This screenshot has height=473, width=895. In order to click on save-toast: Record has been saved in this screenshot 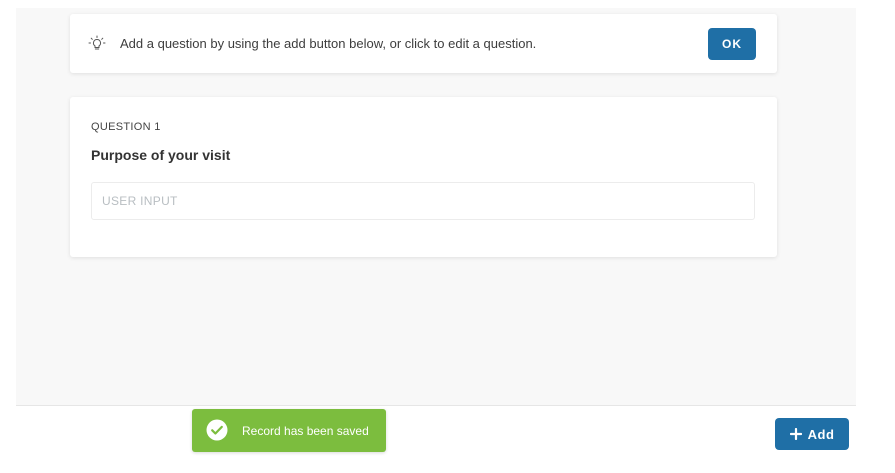, I will do `click(289, 430)`.